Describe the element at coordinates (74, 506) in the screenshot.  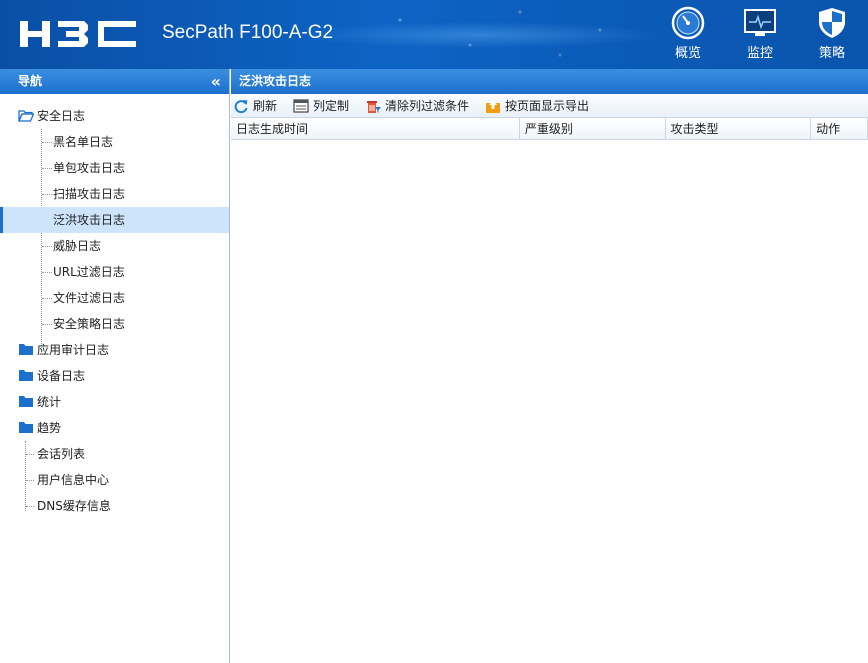
I see `tree-item-label: DNS缓存信息` at that location.